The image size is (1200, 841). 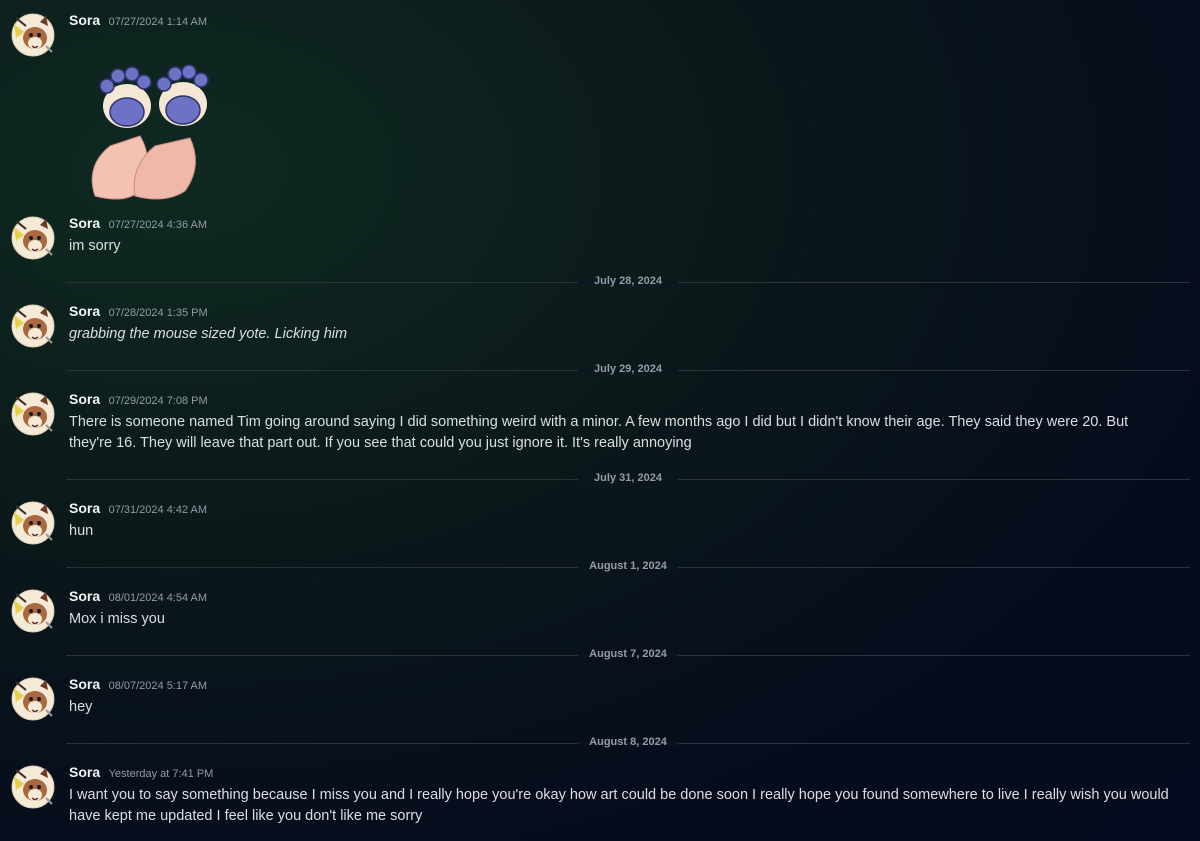 I want to click on date-divider-label: August 1, 2024, so click(x=628, y=566).